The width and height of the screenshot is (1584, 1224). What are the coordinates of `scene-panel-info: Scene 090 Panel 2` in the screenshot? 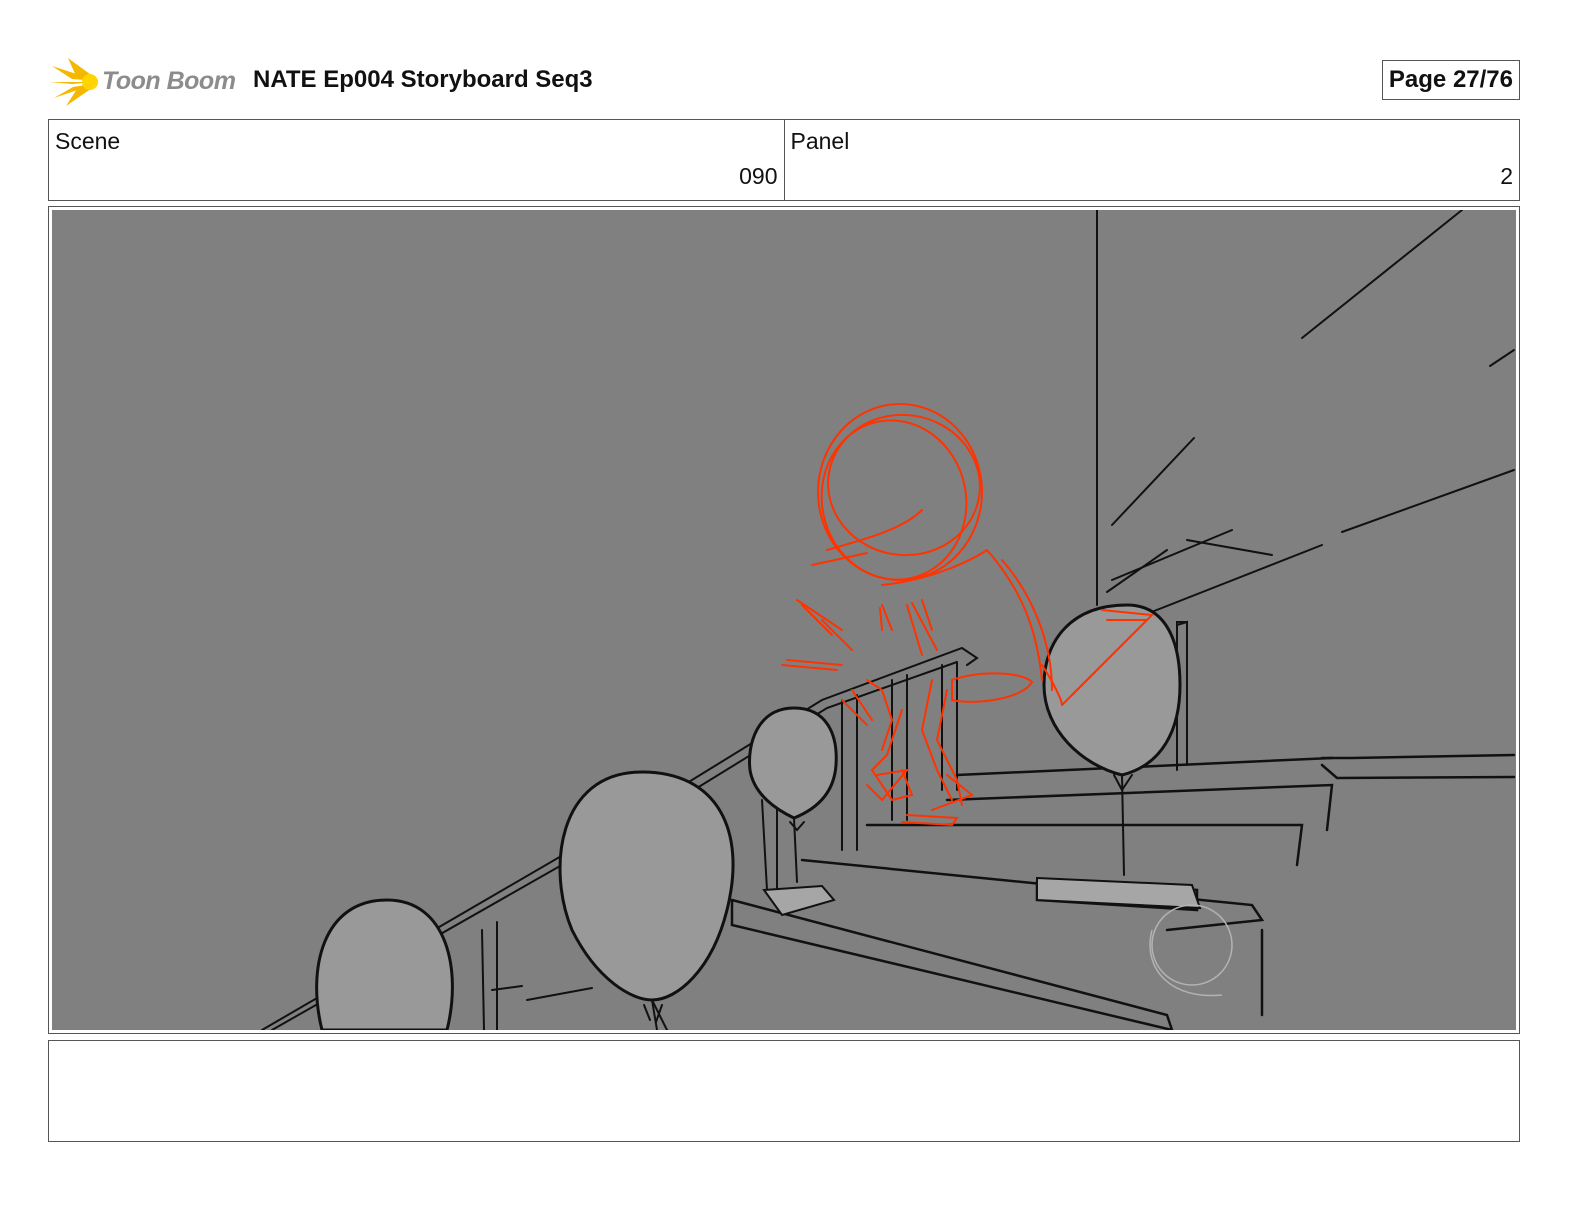 It's located at (784, 160).